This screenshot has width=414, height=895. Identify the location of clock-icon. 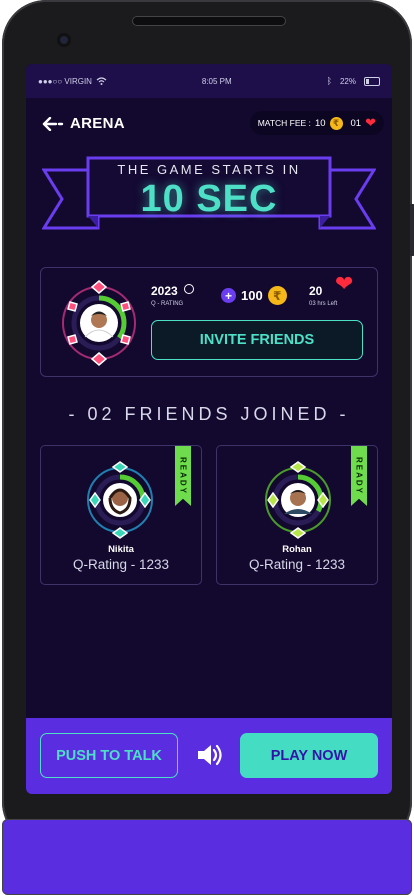
(189, 289).